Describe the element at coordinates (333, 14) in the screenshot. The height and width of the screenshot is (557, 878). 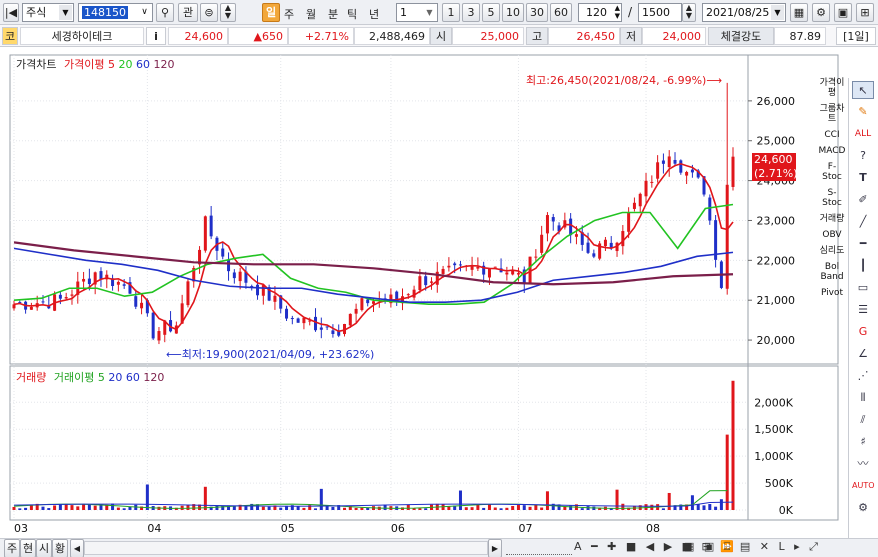
I see `period-minute-tab: 분` at that location.